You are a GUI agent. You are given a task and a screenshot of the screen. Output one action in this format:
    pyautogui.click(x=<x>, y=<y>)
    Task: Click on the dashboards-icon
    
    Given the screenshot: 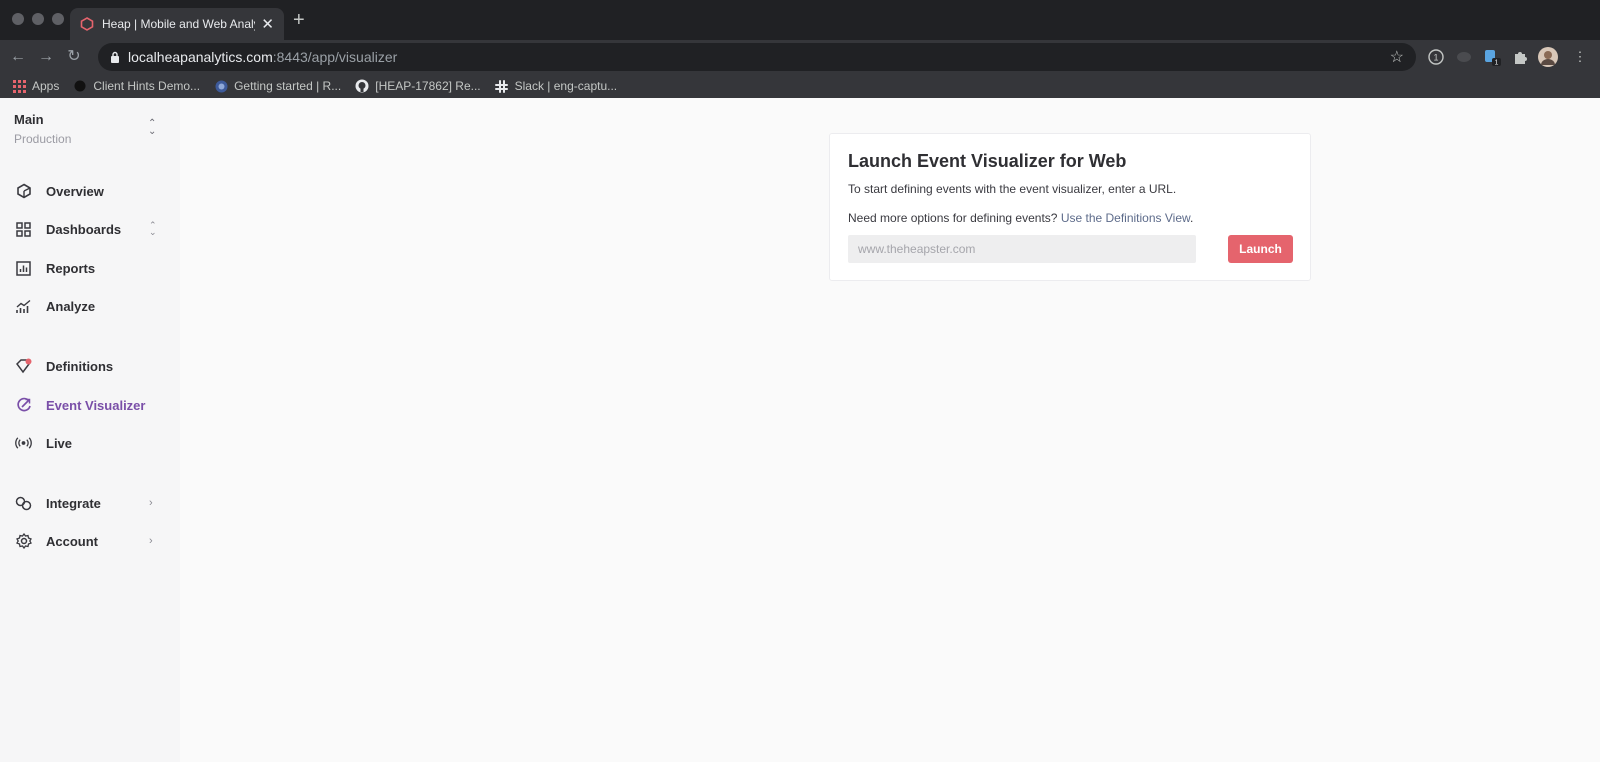 What is the action you would take?
    pyautogui.click(x=23, y=229)
    